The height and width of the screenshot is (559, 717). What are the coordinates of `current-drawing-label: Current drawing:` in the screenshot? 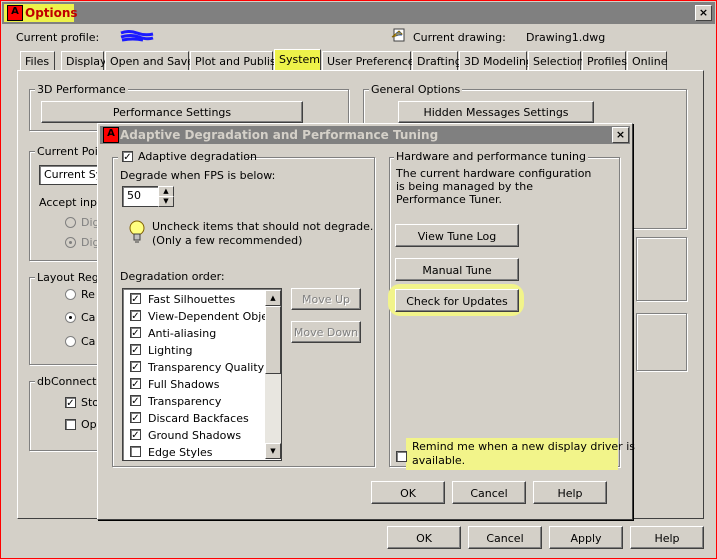 It's located at (459, 37).